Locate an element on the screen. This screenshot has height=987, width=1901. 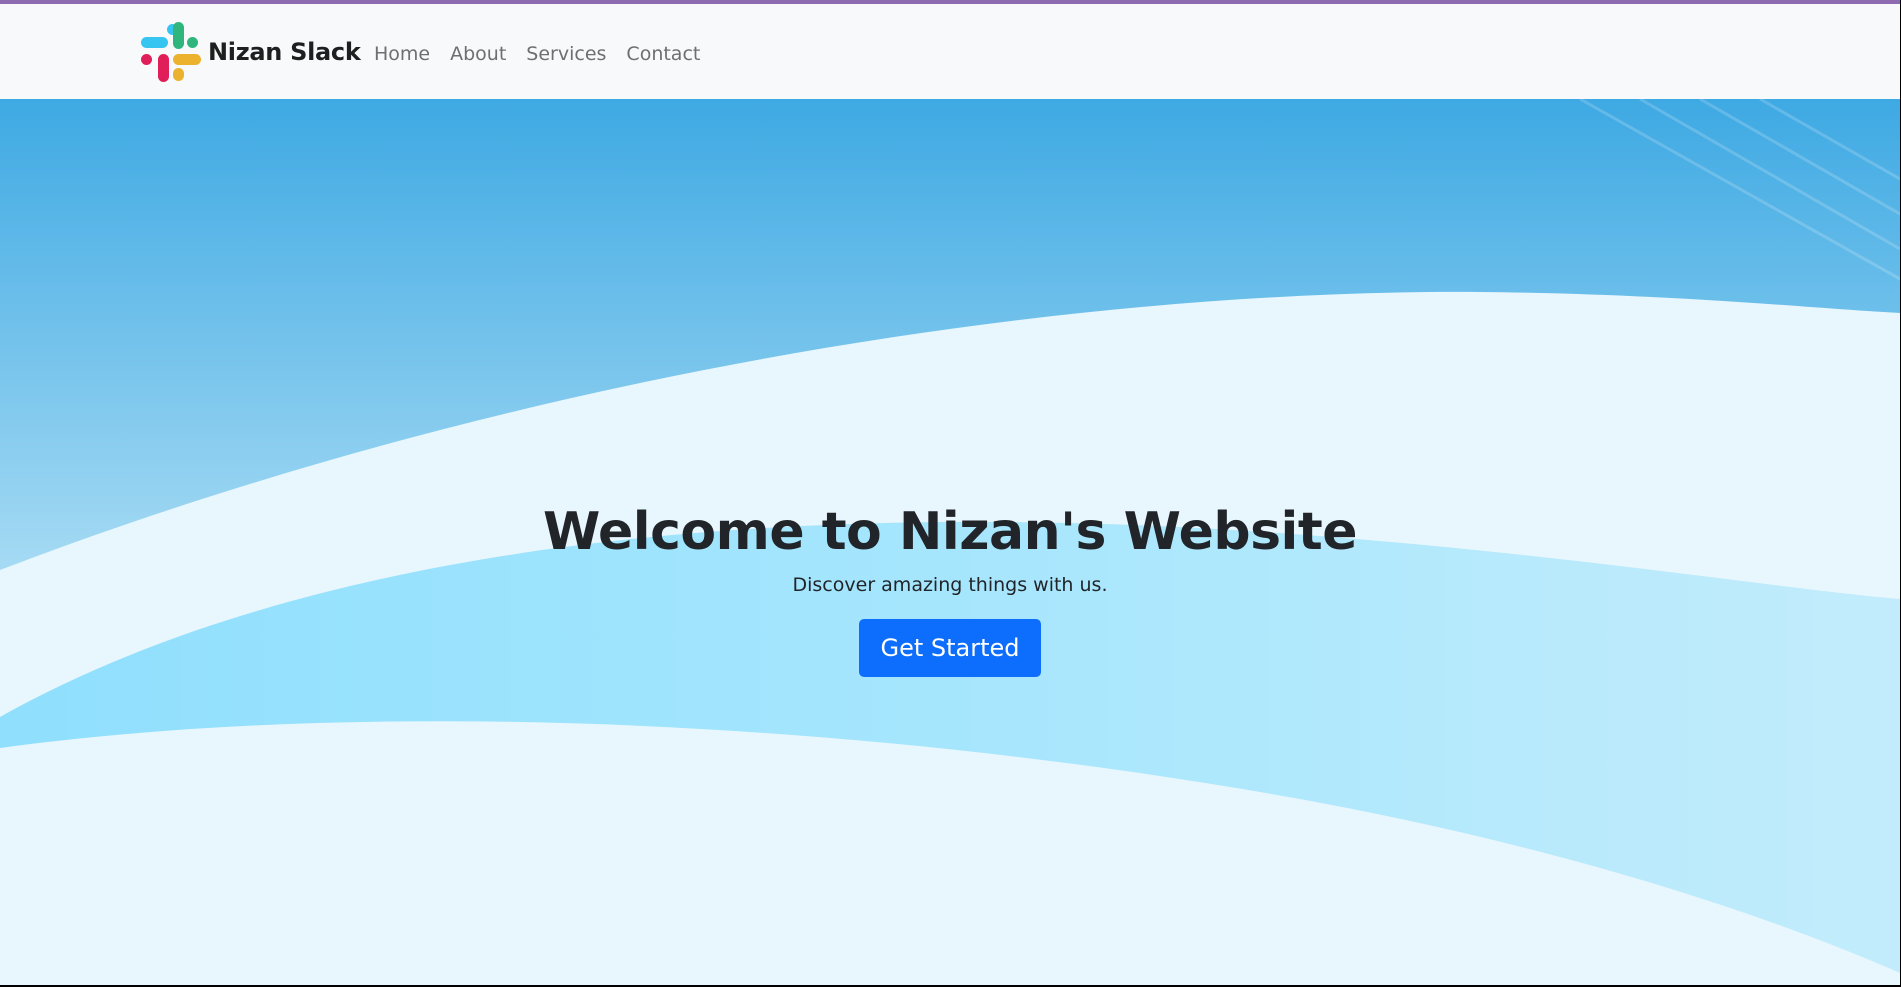
hero-title: Welcome to Nizan's Website is located at coordinates (950, 532).